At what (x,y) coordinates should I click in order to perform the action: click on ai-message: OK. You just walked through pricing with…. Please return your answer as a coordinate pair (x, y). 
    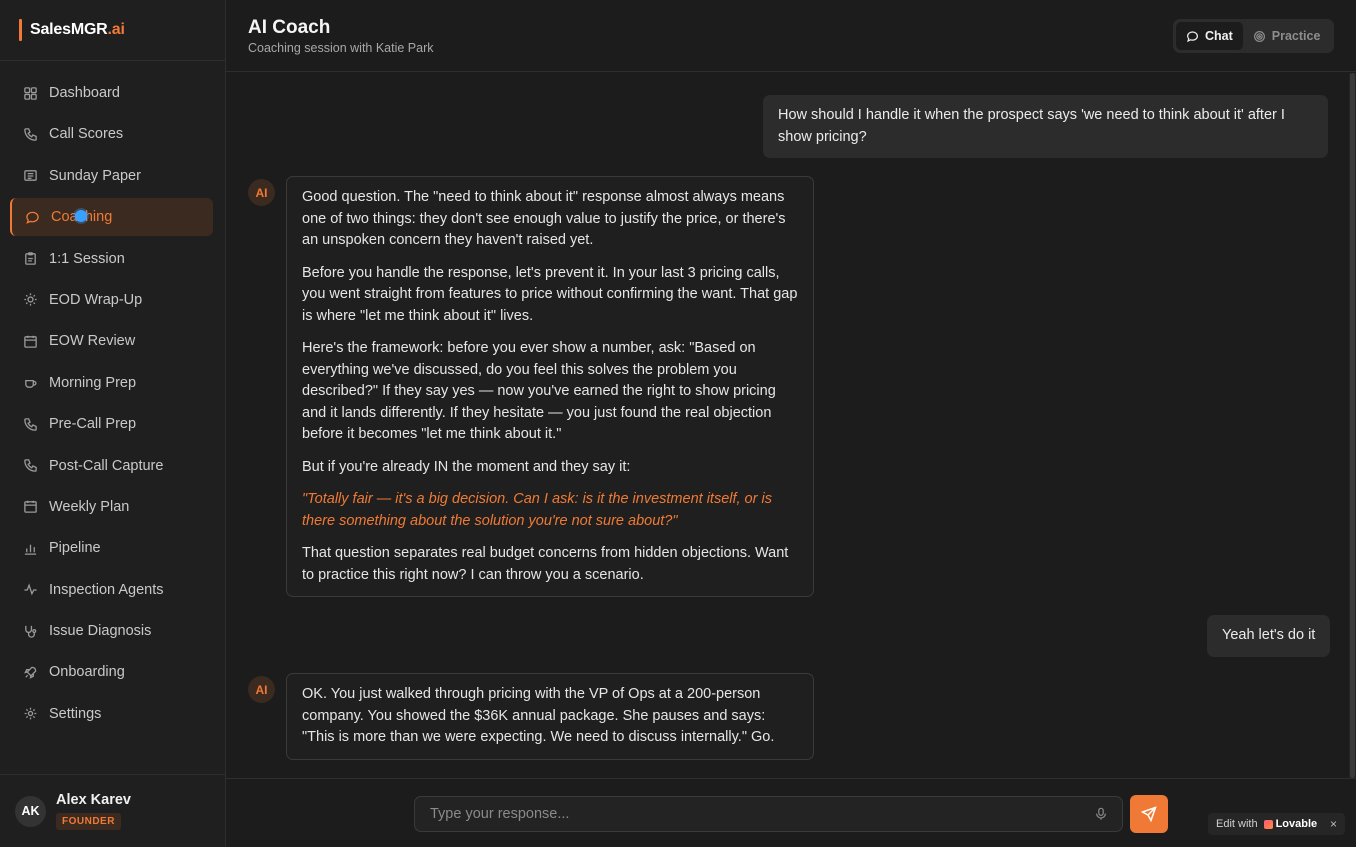
    Looking at the image, I should click on (550, 716).